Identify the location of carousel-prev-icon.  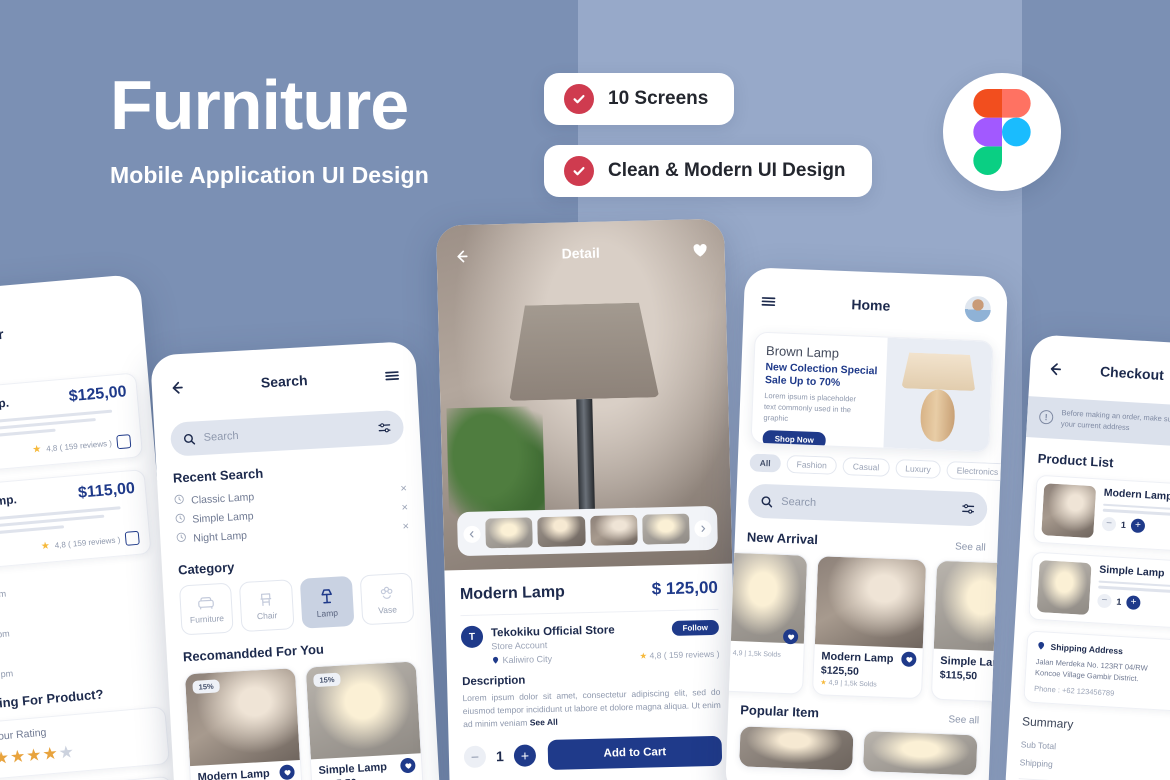
(472, 534).